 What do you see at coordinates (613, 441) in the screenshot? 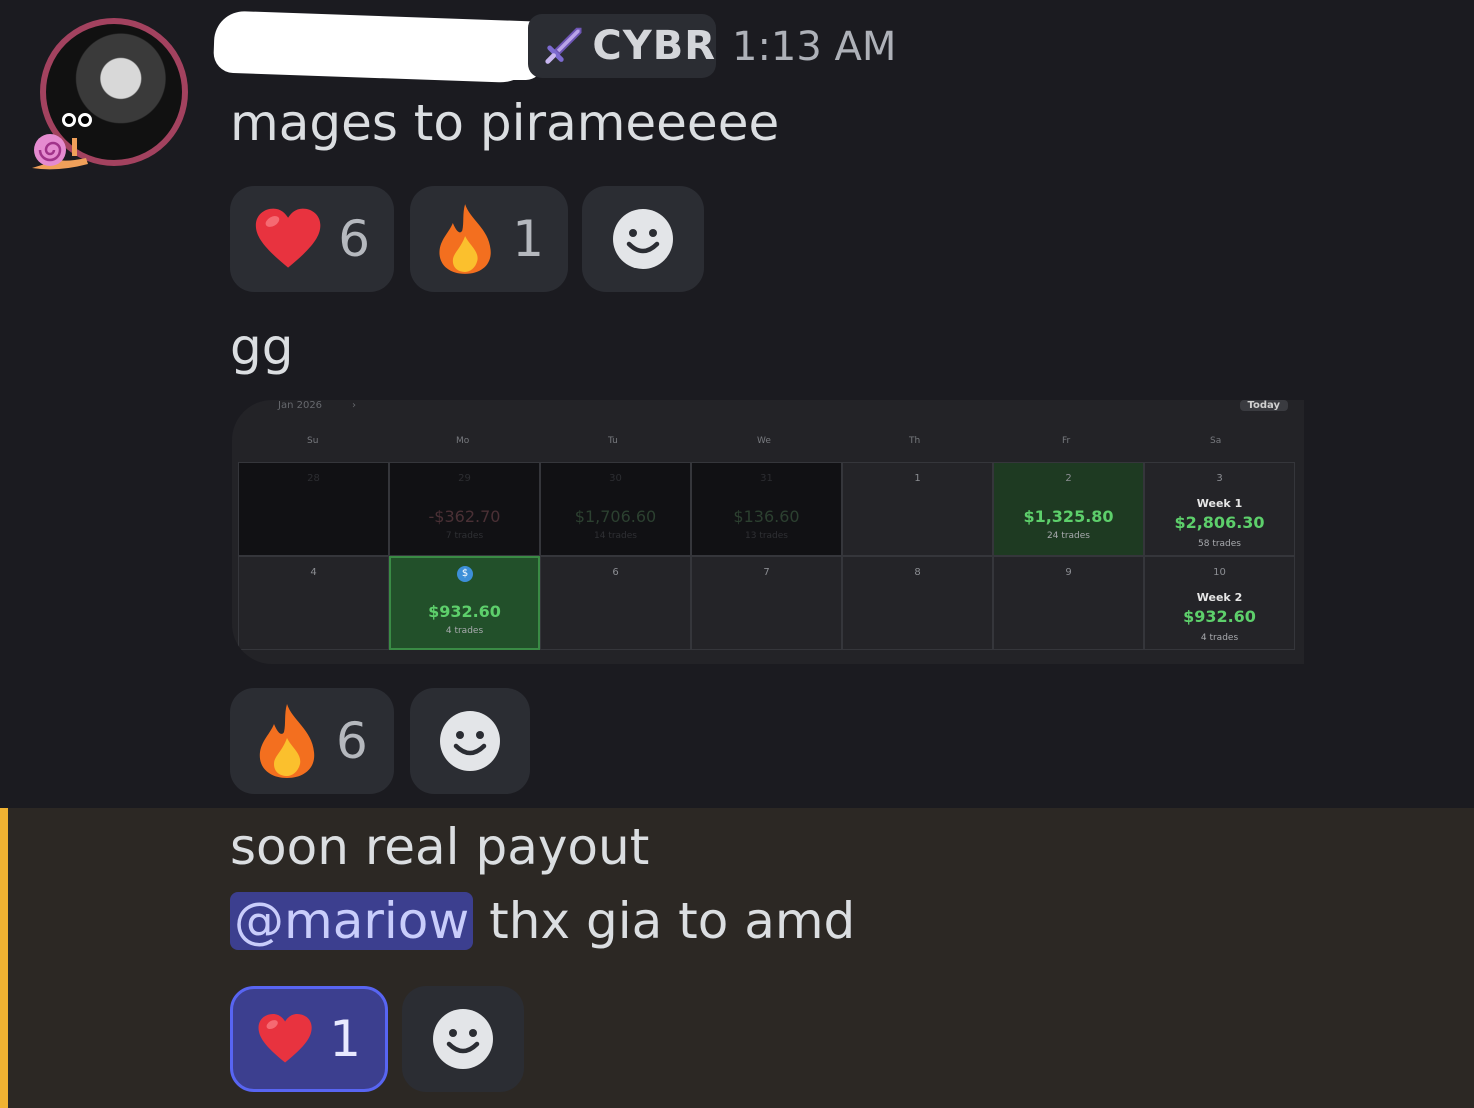
I see `day-of-week: Tu` at bounding box center [613, 441].